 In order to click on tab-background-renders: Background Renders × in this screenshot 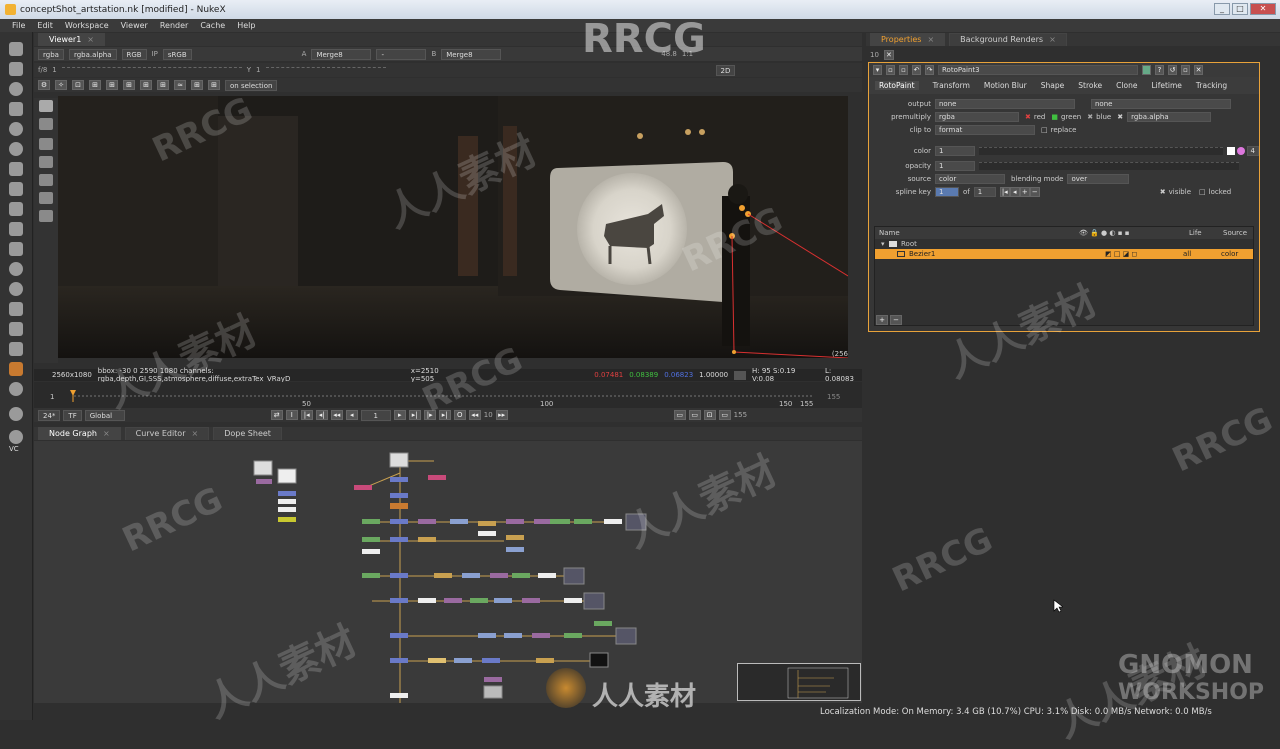, I will do `click(1008, 39)`.